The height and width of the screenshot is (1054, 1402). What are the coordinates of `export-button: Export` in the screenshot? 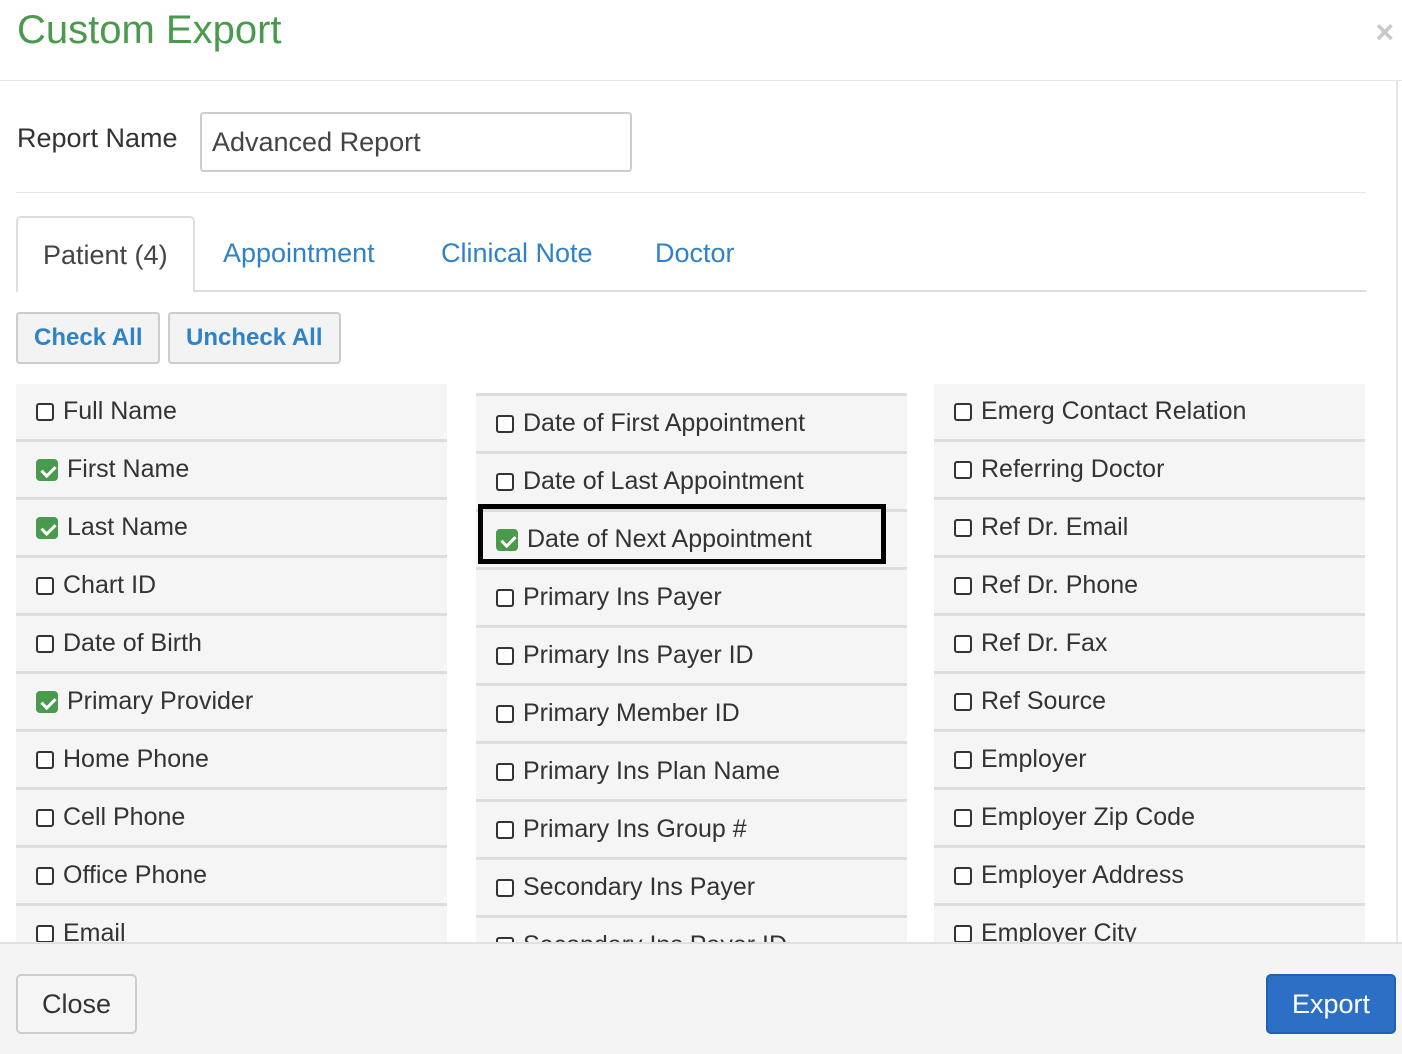 It's located at (1330, 1004).